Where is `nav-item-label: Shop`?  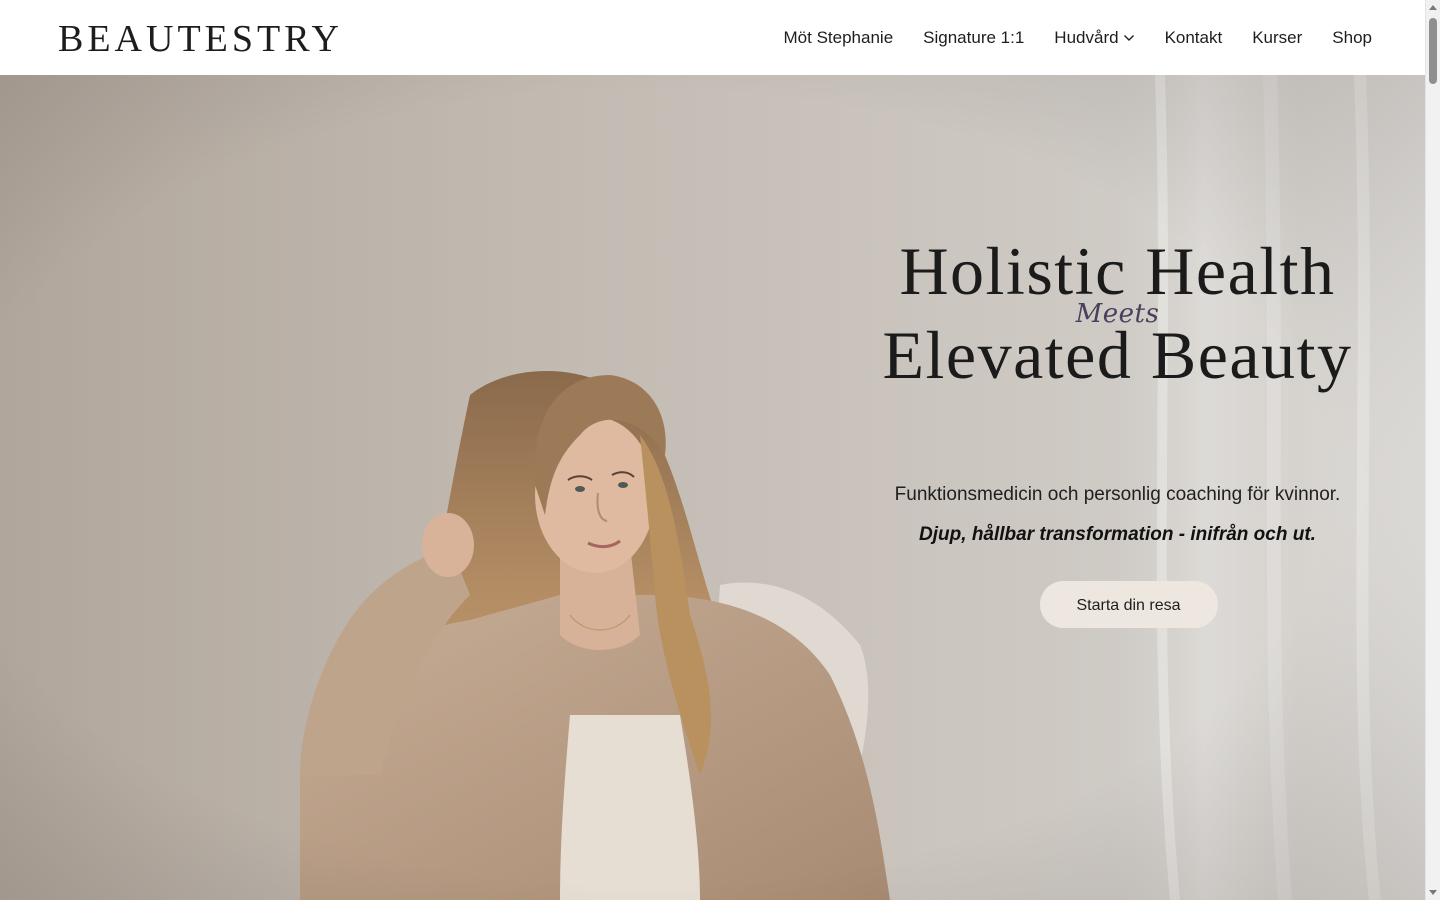
nav-item-label: Shop is located at coordinates (1352, 37).